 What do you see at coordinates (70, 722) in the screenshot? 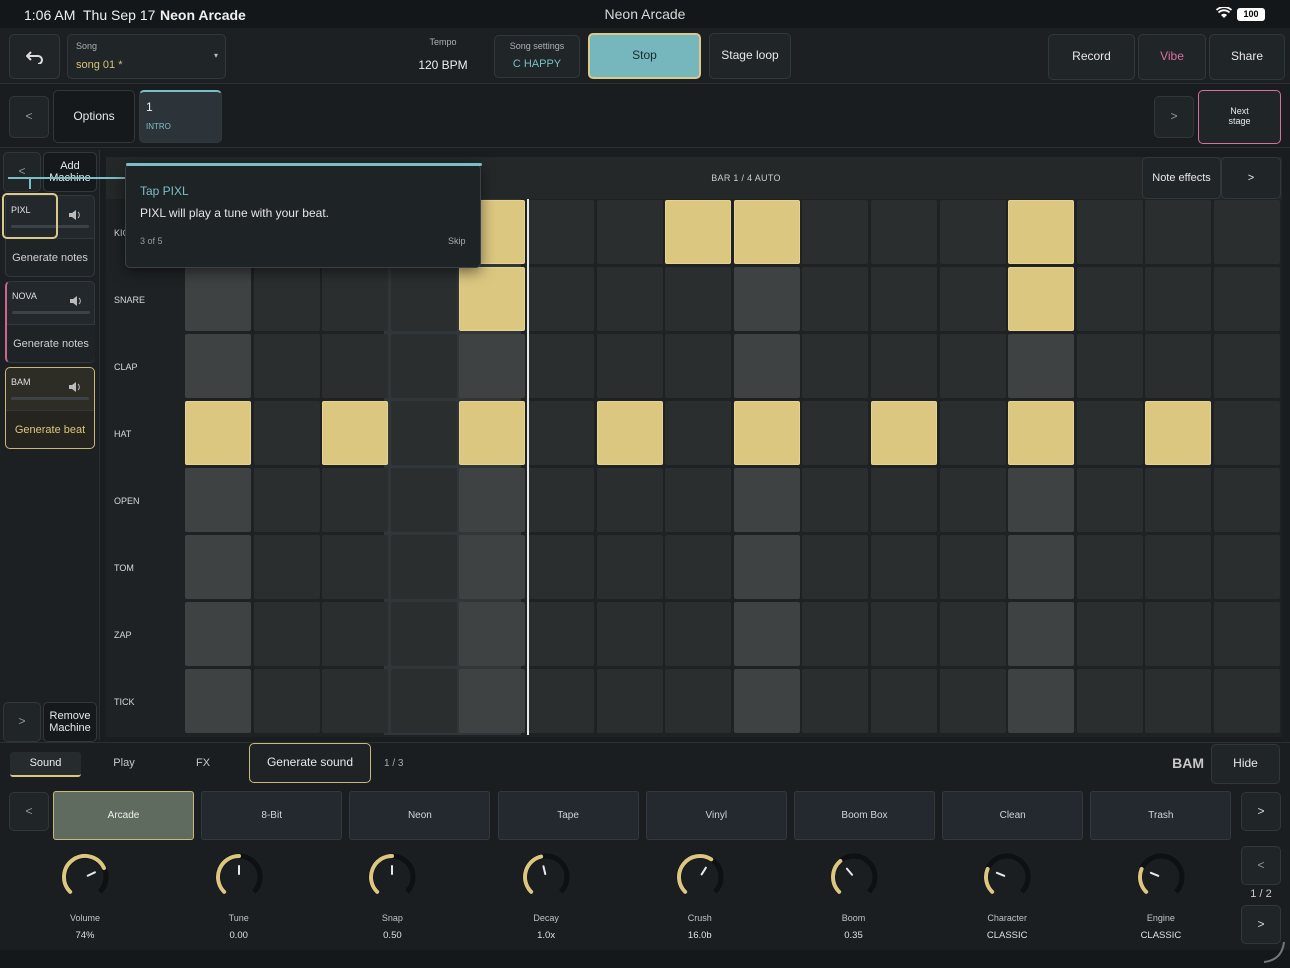
I see `remove-machine-button: Remove Machine` at bounding box center [70, 722].